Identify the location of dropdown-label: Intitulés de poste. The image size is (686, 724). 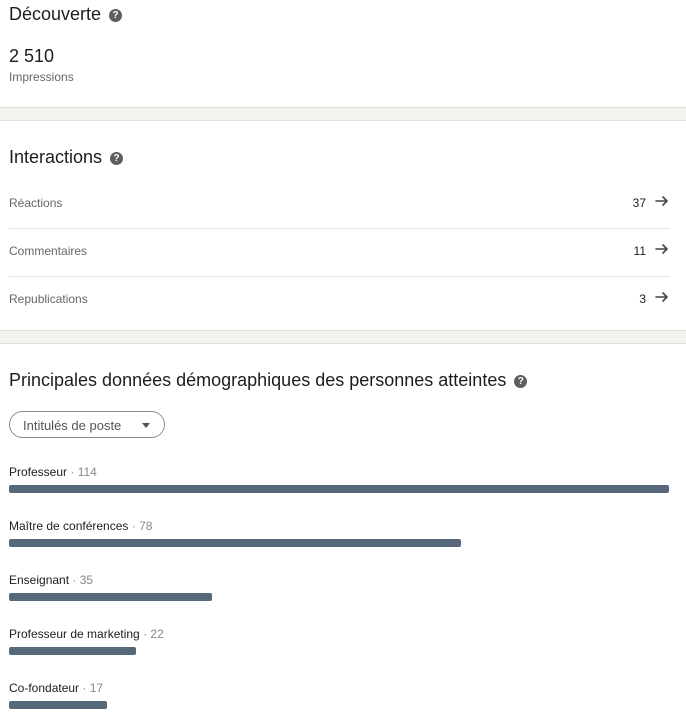
(72, 425).